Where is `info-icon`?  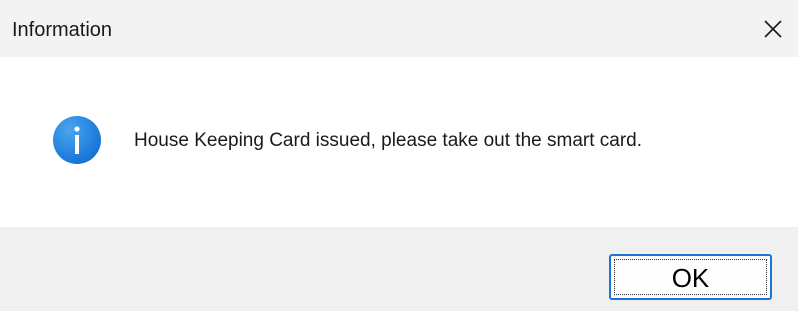 info-icon is located at coordinates (77, 140).